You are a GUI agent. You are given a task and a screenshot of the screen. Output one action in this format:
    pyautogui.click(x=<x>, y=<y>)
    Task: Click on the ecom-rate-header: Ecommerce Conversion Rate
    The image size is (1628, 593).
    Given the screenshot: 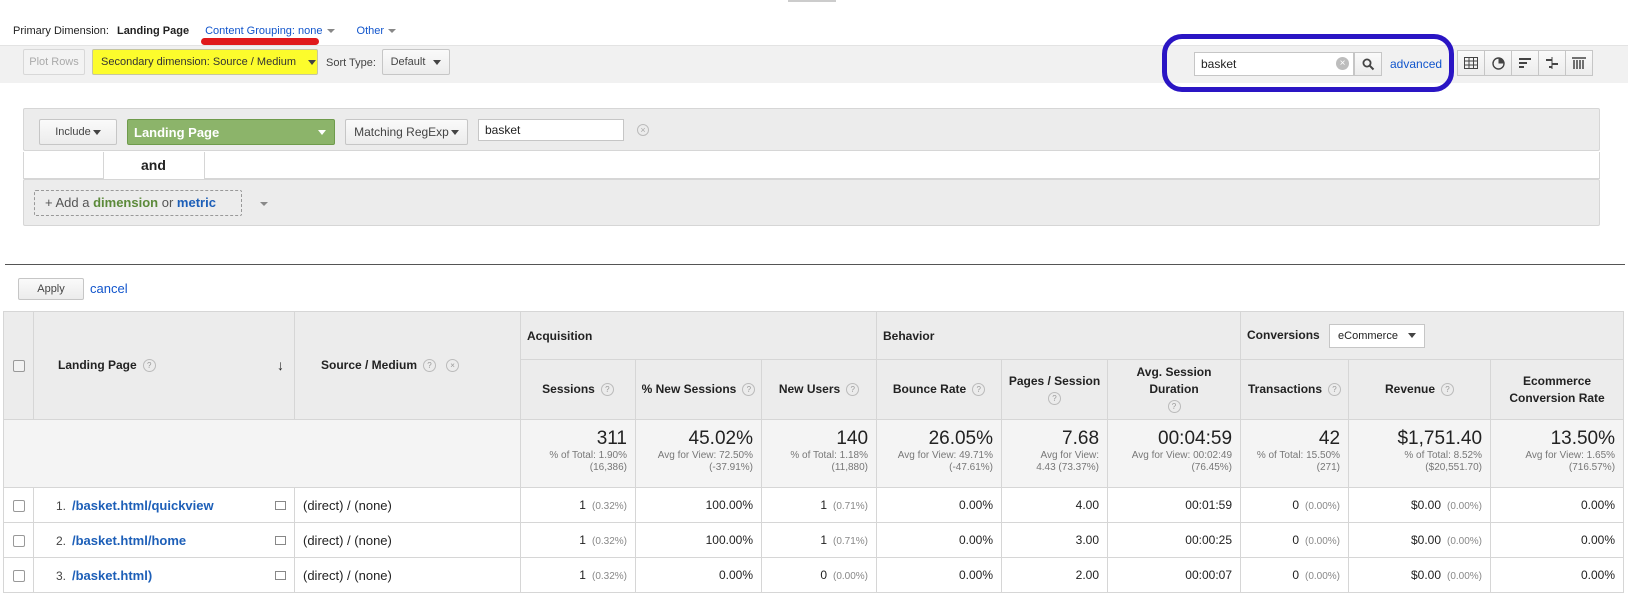 What is the action you would take?
    pyautogui.click(x=1557, y=389)
    